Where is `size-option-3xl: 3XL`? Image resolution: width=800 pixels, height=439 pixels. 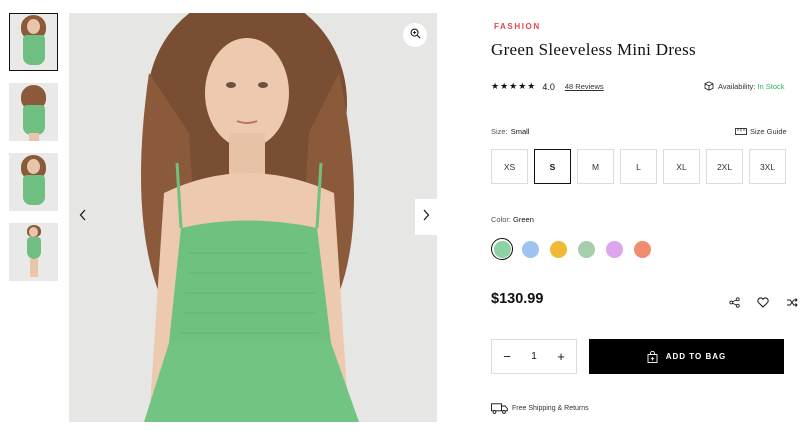 size-option-3xl: 3XL is located at coordinates (767, 166).